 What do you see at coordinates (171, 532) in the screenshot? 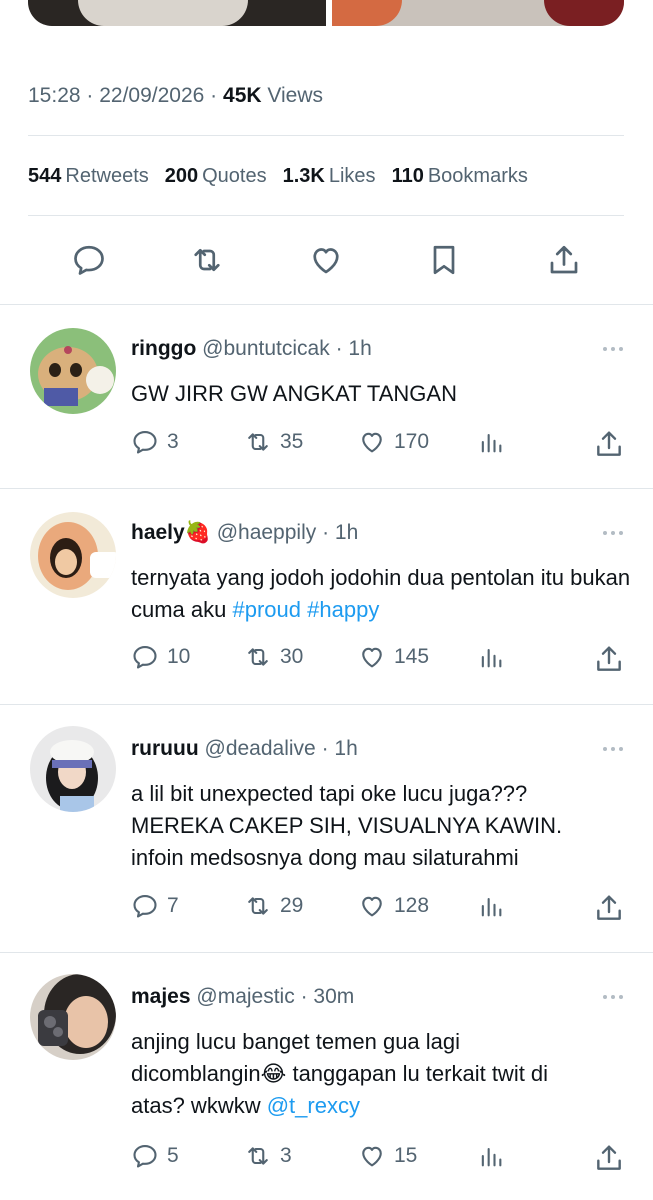
I see `user-name: haely🍓` at bounding box center [171, 532].